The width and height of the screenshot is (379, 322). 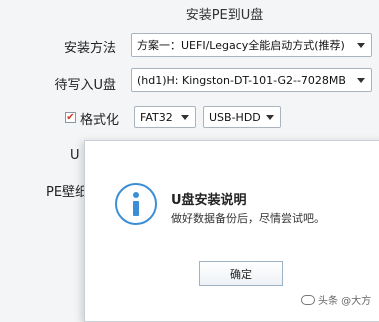 I want to click on mode-select: USB-HDD, so click(x=242, y=117).